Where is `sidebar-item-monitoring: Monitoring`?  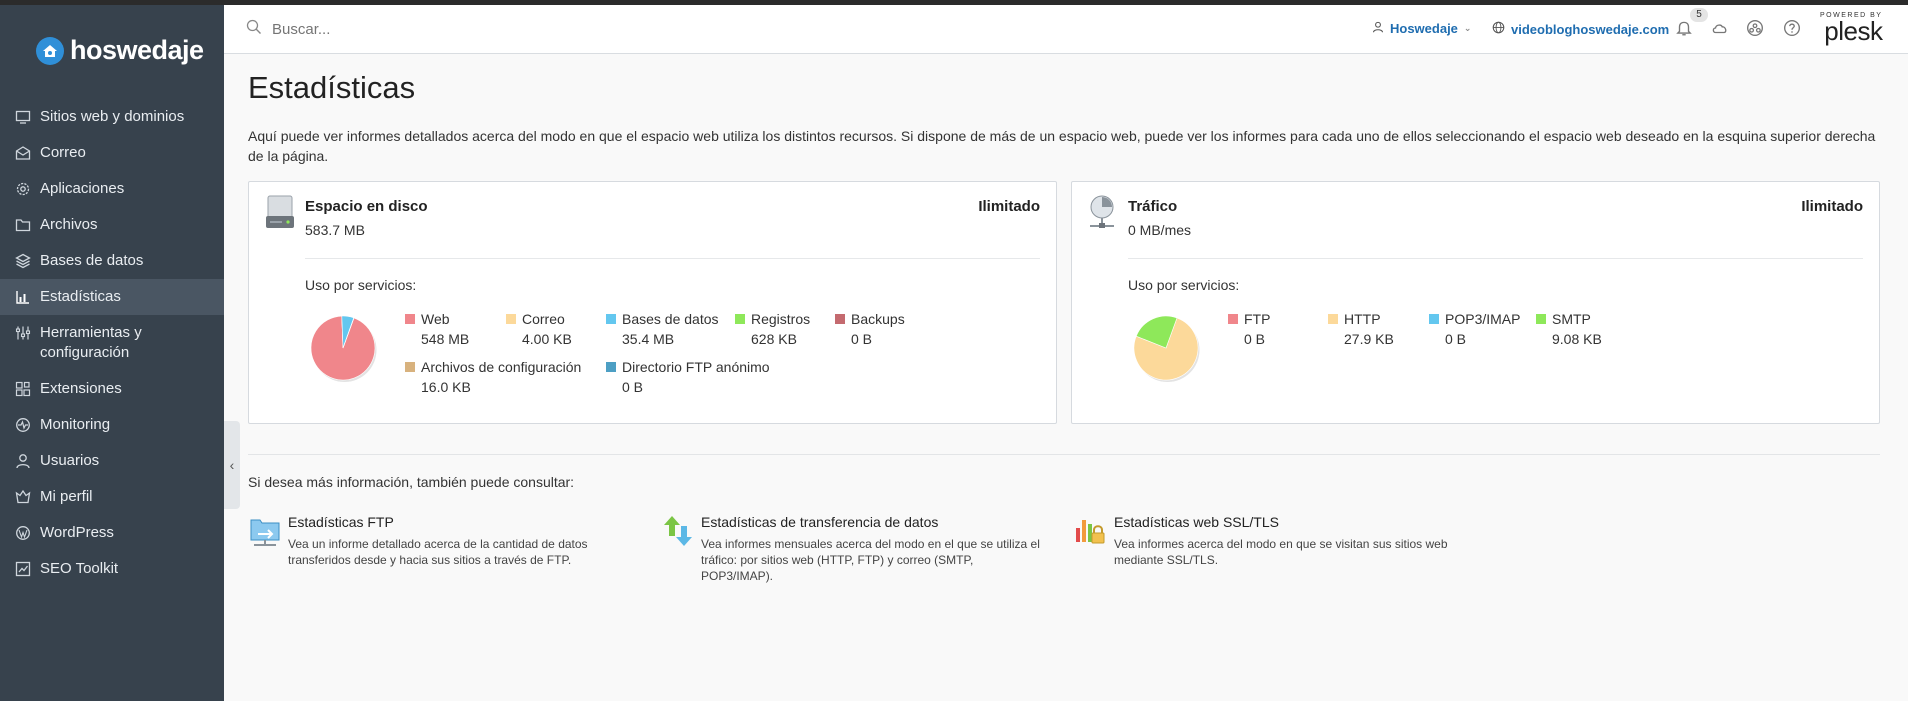
sidebar-item-monitoring: Monitoring is located at coordinates (112, 425).